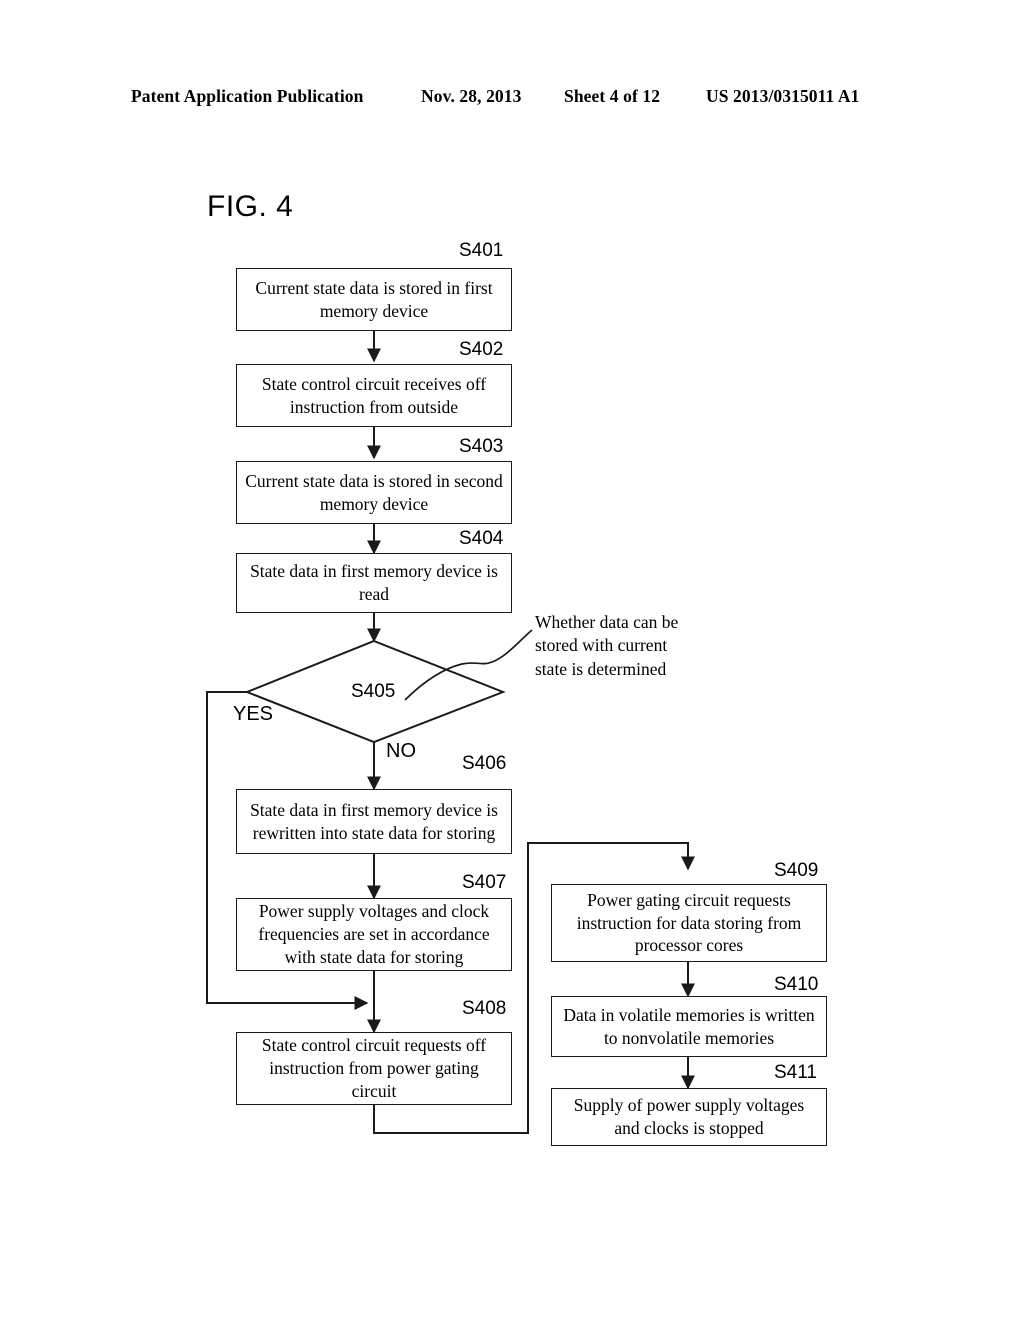 The image size is (1024, 1320). I want to click on step-label-s406: S406, so click(484, 763).